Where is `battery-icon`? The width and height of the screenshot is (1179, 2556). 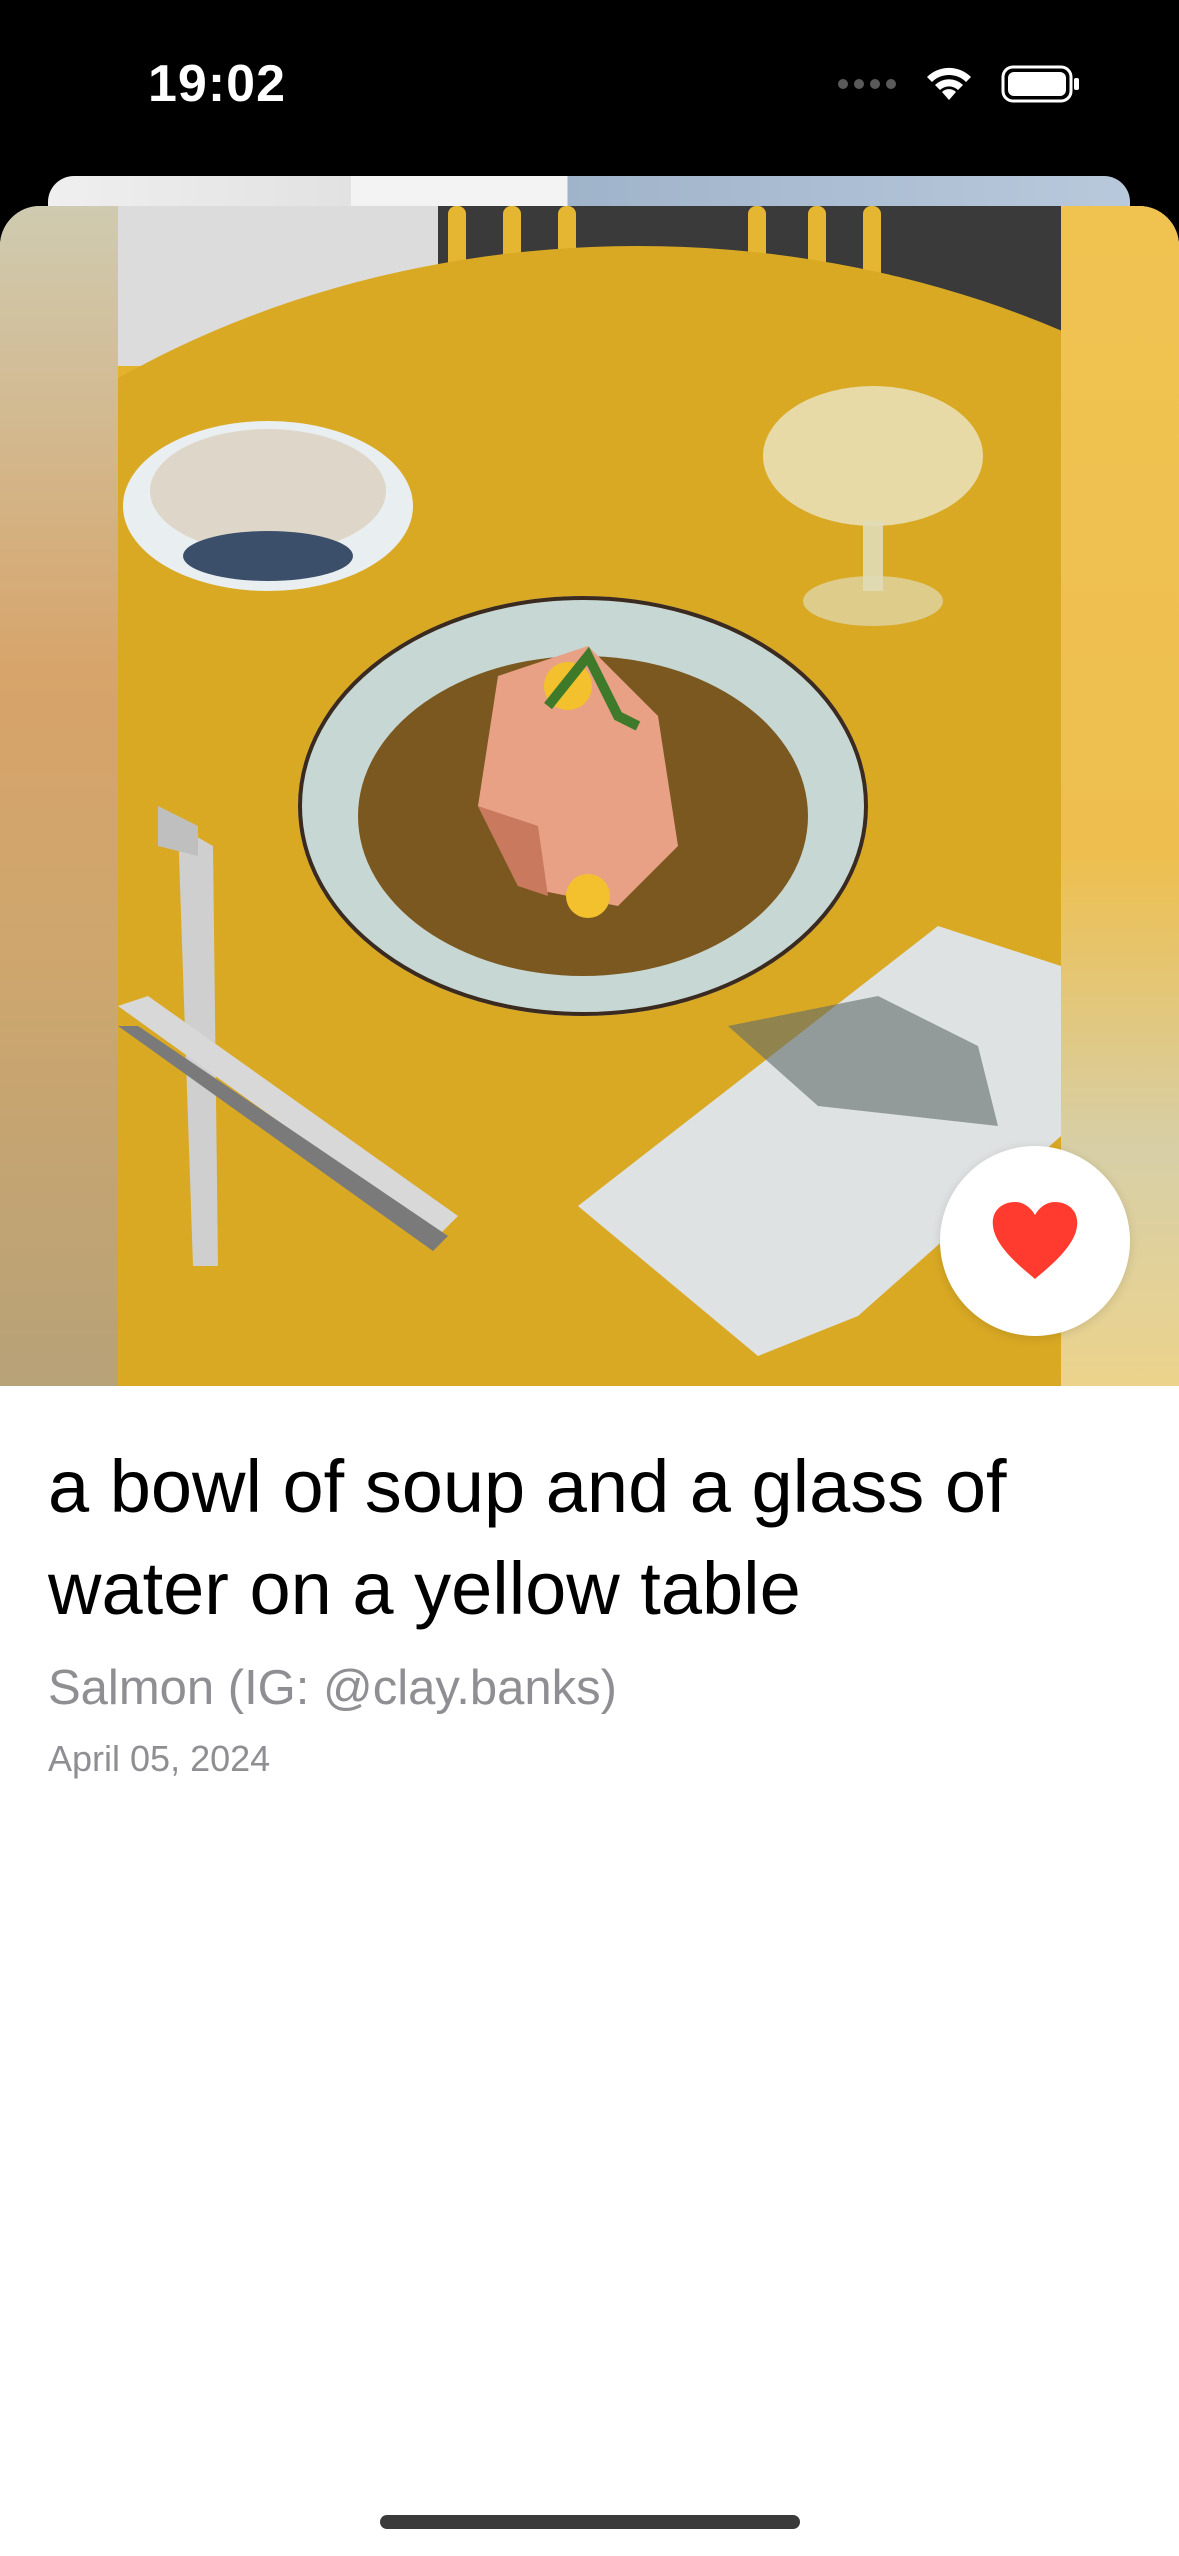 battery-icon is located at coordinates (1041, 86).